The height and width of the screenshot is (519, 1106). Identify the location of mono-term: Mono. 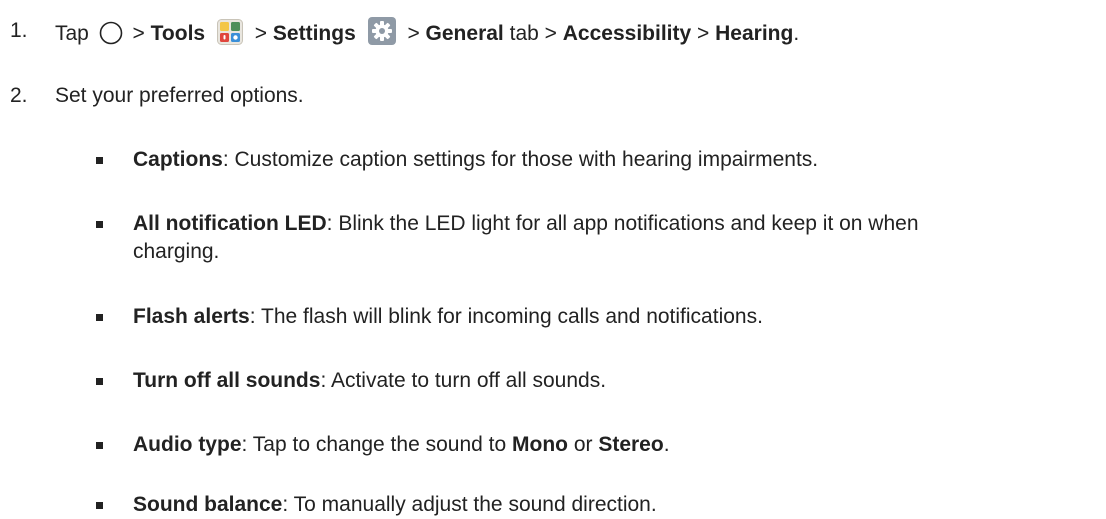
(540, 444).